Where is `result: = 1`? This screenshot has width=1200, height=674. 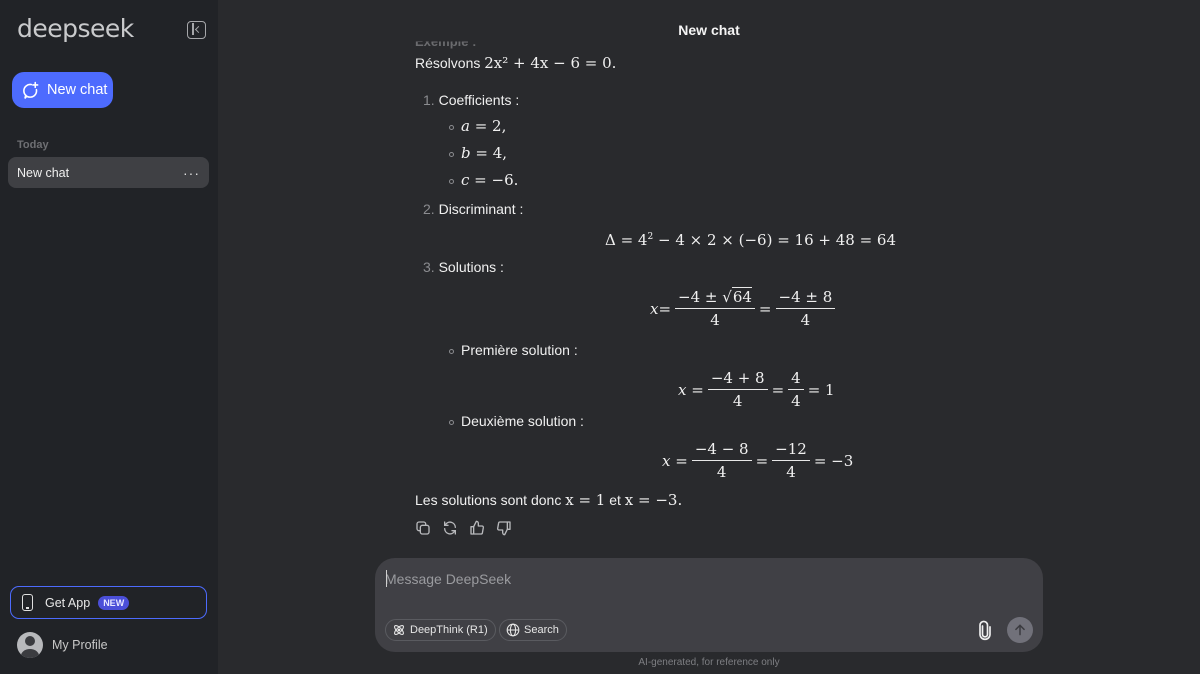
result: = 1 is located at coordinates (821, 389).